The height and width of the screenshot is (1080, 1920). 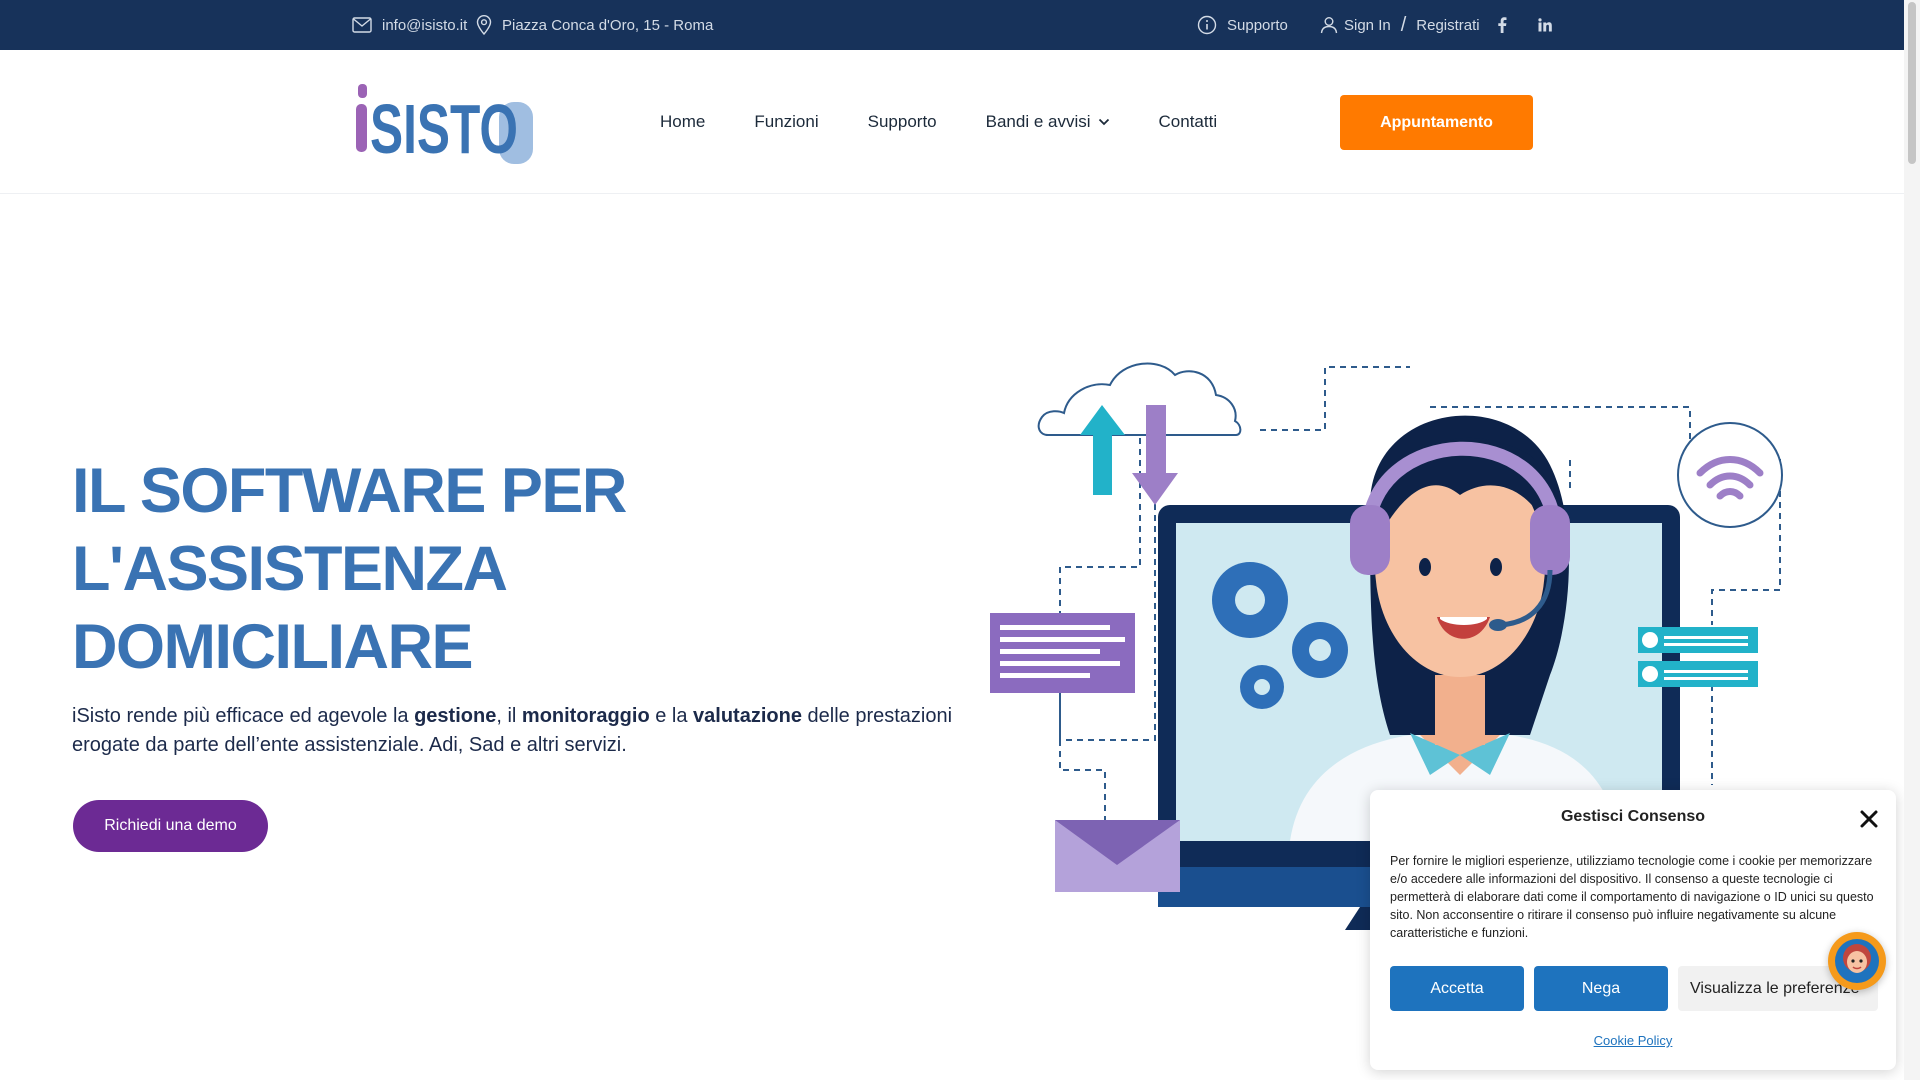 I want to click on facebook-link, so click(x=1502, y=25).